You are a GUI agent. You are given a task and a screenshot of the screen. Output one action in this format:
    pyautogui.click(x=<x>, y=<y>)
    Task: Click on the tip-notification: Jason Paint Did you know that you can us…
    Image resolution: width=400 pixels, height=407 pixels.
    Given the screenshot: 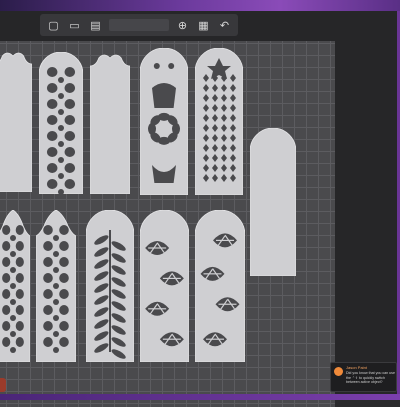 What is the action you would take?
    pyautogui.click(x=363, y=377)
    